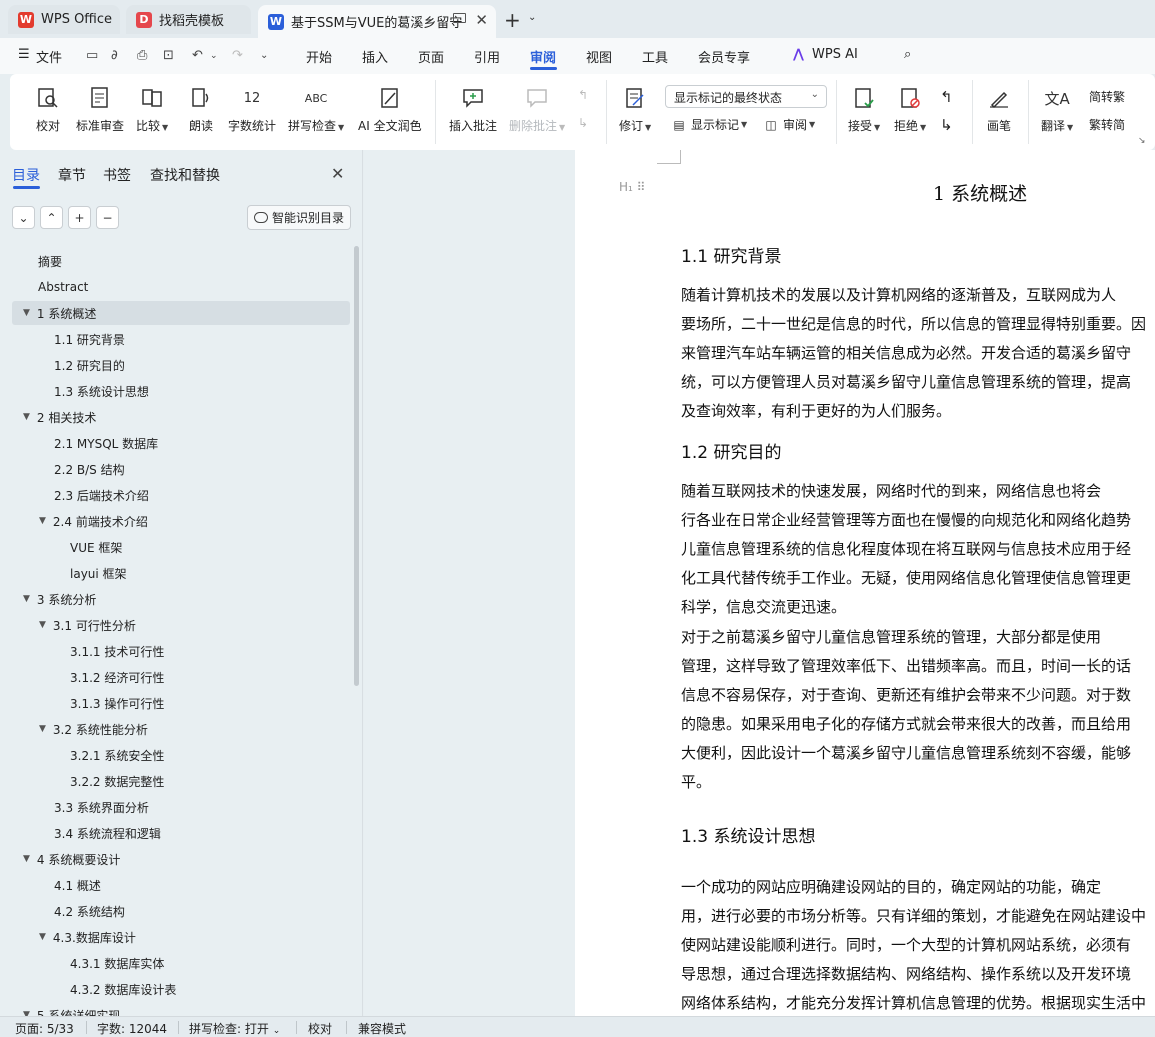  Describe the element at coordinates (93, 521) in the screenshot. I see `toc-item: ▼ 2.4 前端技术介绍` at that location.